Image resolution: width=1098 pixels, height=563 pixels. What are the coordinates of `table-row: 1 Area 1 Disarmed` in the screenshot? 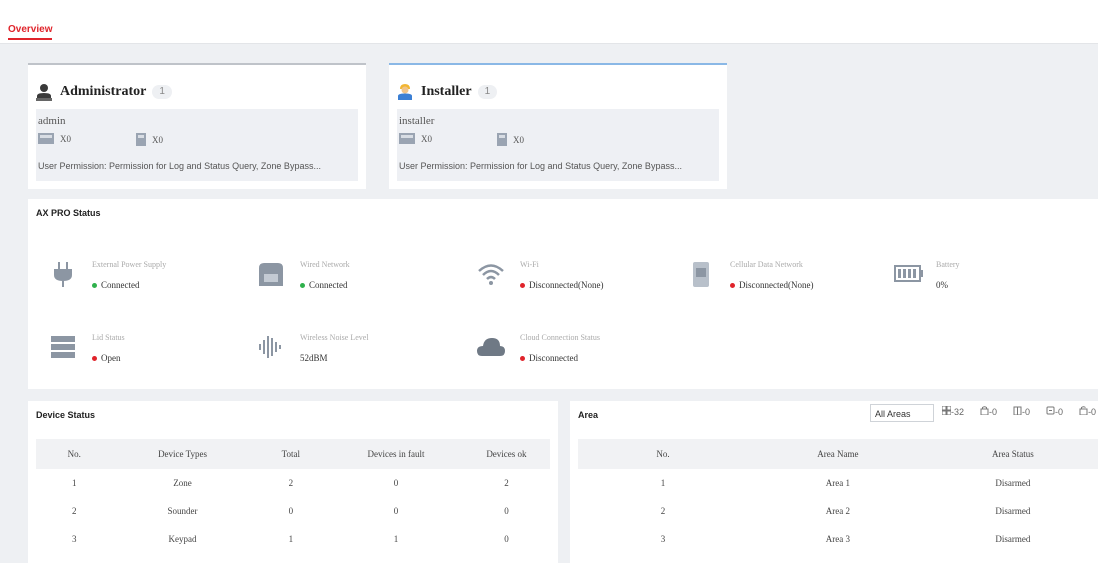 It's located at (838, 483).